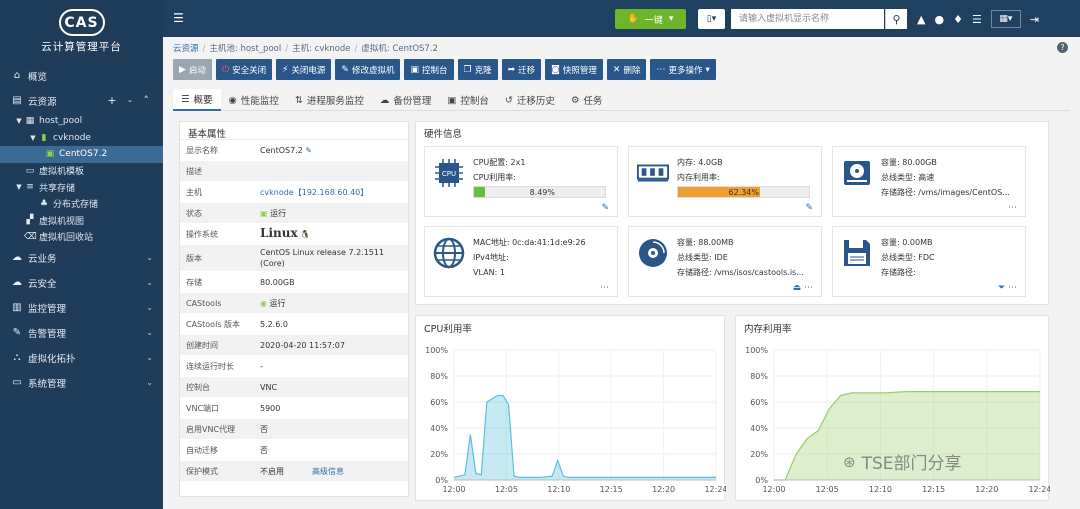 This screenshot has width=1080, height=509. Describe the element at coordinates (650, 19) in the screenshot. I see `onekey-button: ✋ 一键 ▾` at that location.